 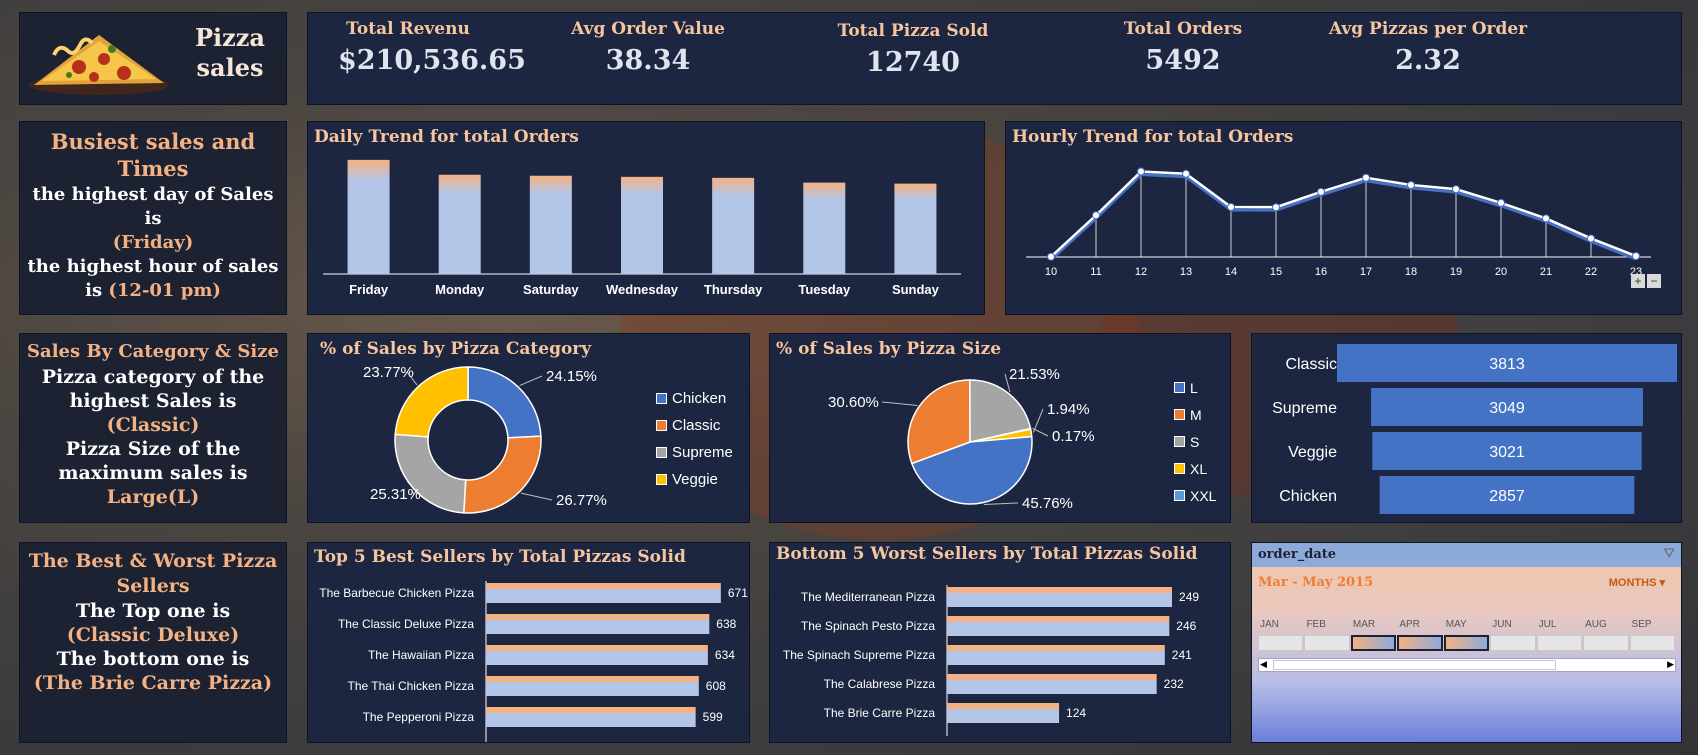 What do you see at coordinates (1316, 624) in the screenshot?
I see `slicer-month-label: FEB` at bounding box center [1316, 624].